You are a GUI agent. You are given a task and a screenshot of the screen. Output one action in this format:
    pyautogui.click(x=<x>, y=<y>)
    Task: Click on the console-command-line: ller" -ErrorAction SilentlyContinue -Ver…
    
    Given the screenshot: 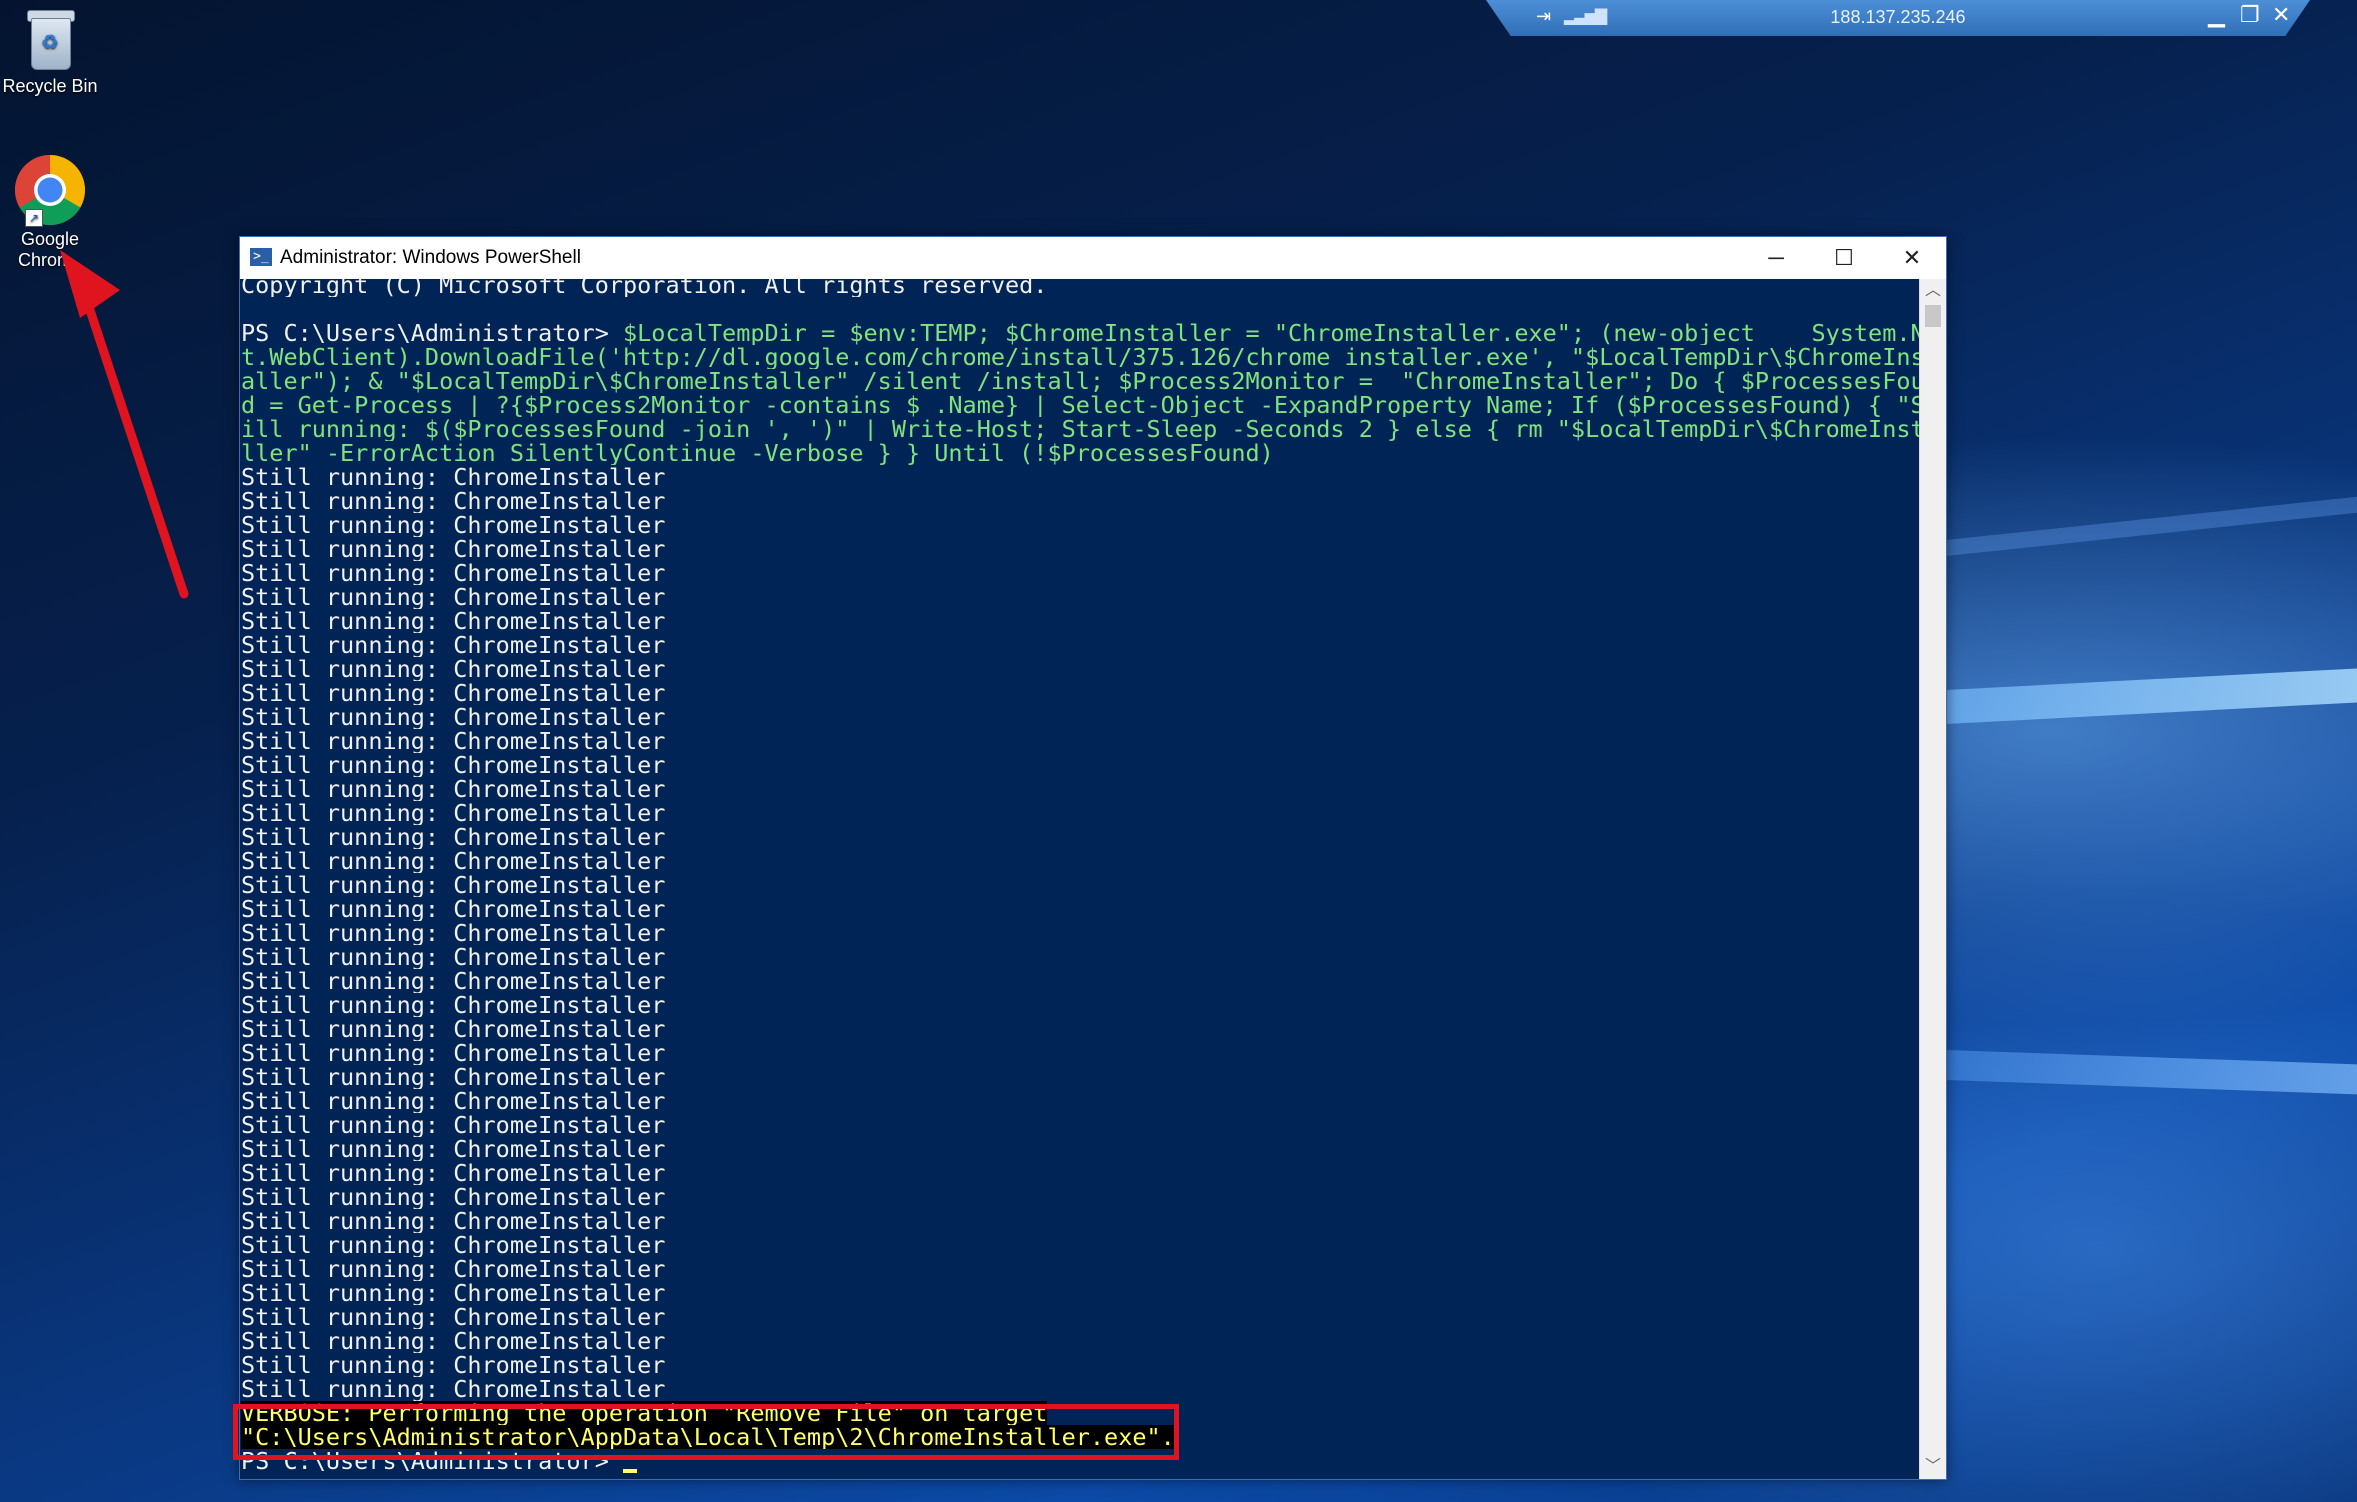 What is the action you would take?
    pyautogui.click(x=1079, y=453)
    